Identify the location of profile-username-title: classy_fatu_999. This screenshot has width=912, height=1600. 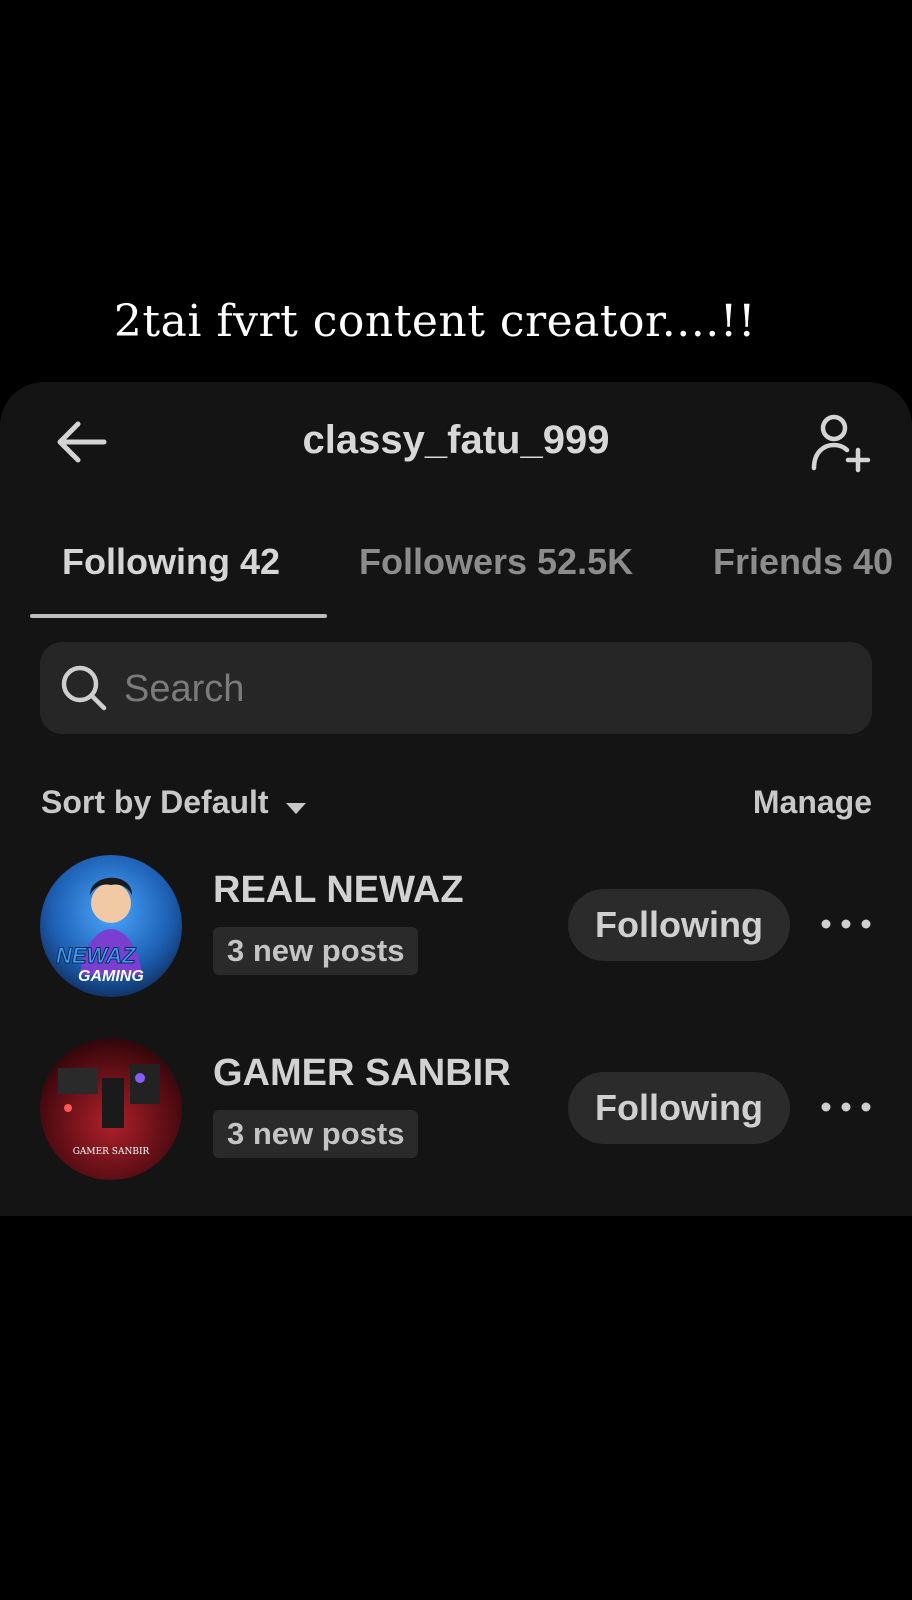
(456, 440).